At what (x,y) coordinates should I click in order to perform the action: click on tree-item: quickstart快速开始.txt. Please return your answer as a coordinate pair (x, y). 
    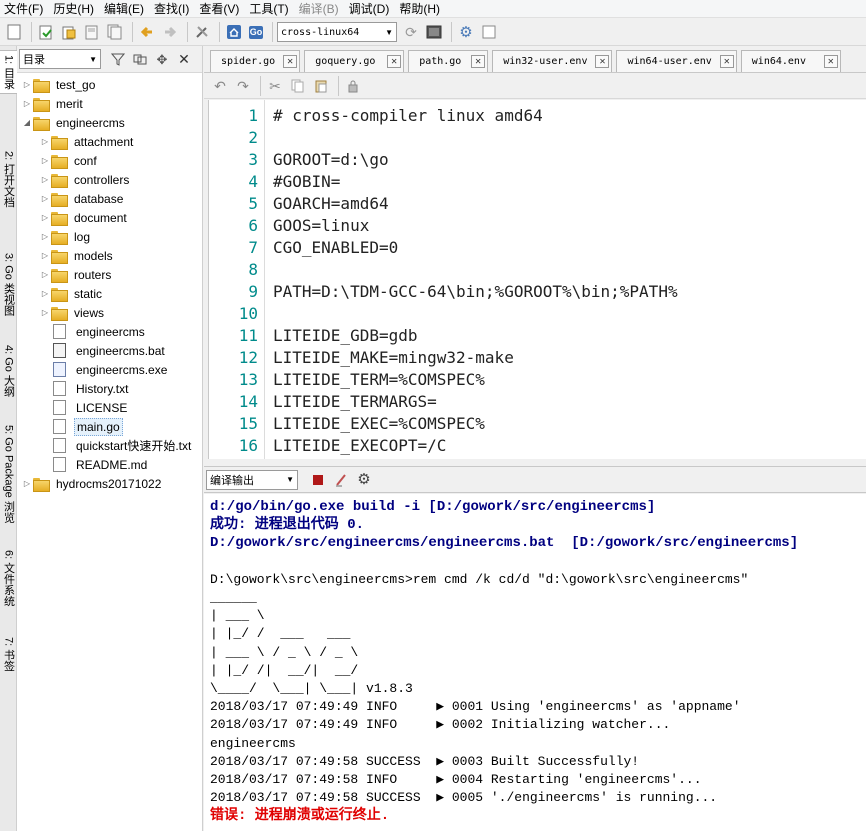
    Looking at the image, I should click on (116, 445).